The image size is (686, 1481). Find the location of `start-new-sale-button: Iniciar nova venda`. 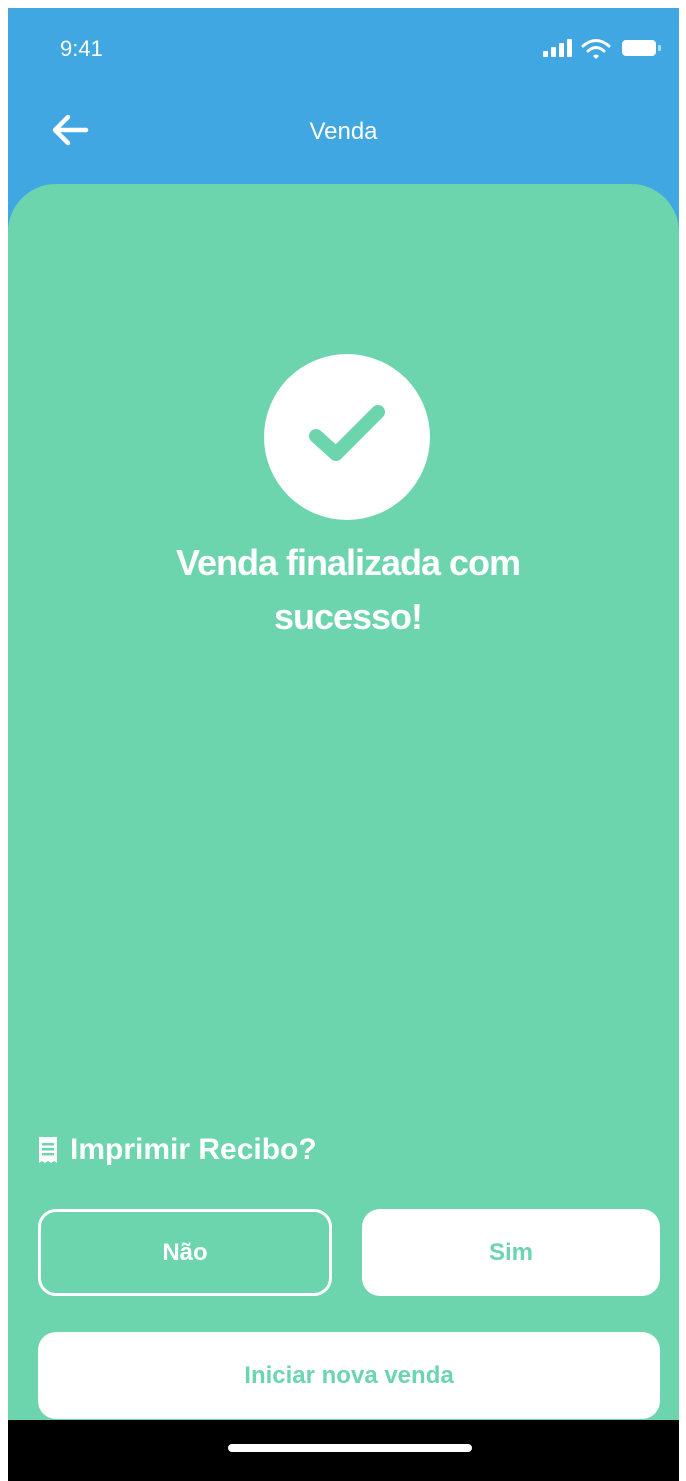

start-new-sale-button: Iniciar nova venda is located at coordinates (349, 1375).